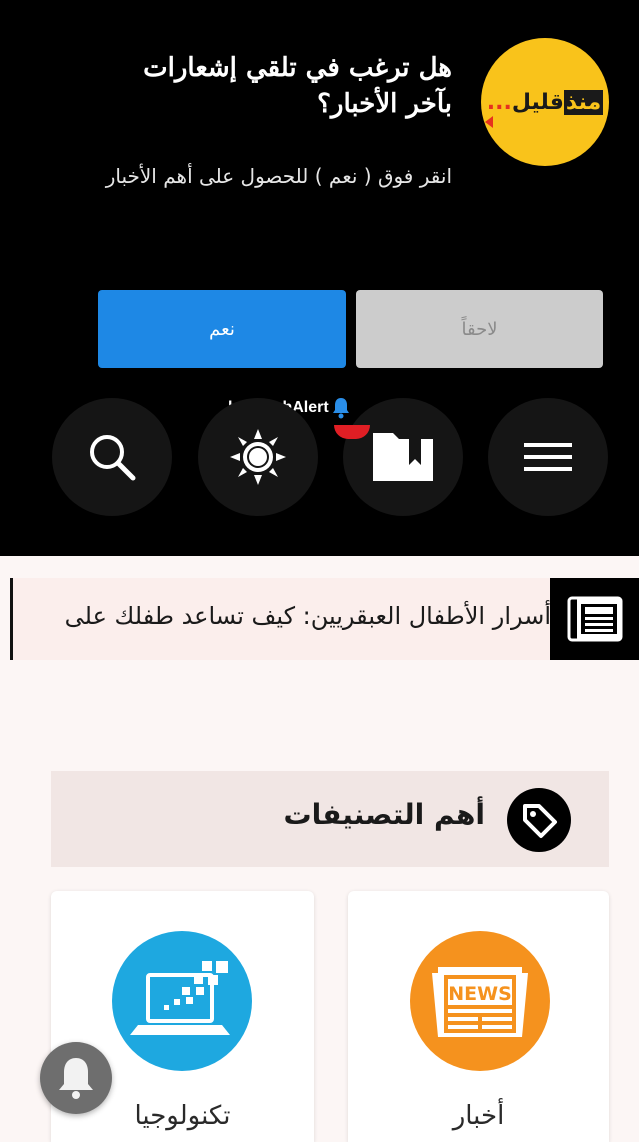 This screenshot has width=639, height=1142. What do you see at coordinates (489, 122) in the screenshot?
I see `logo-arrow` at bounding box center [489, 122].